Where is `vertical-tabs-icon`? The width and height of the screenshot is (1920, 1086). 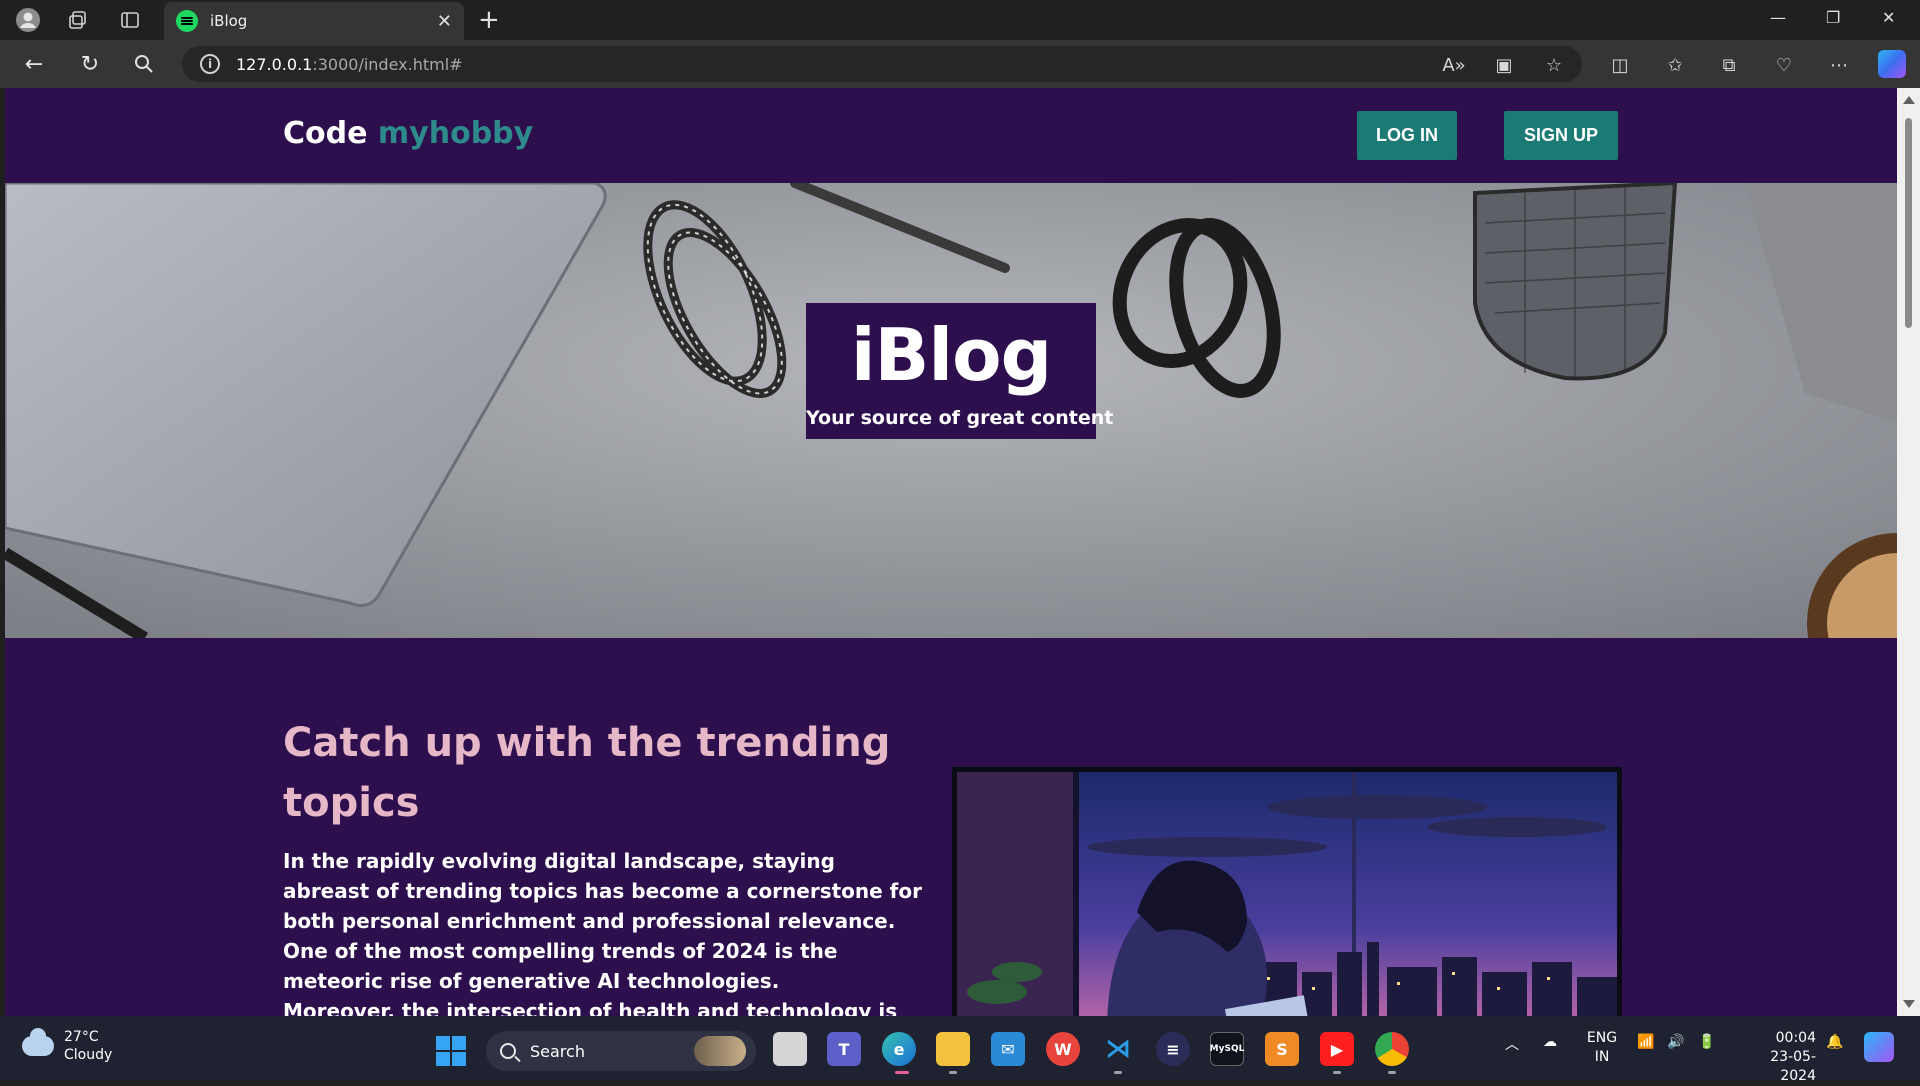 vertical-tabs-icon is located at coordinates (130, 20).